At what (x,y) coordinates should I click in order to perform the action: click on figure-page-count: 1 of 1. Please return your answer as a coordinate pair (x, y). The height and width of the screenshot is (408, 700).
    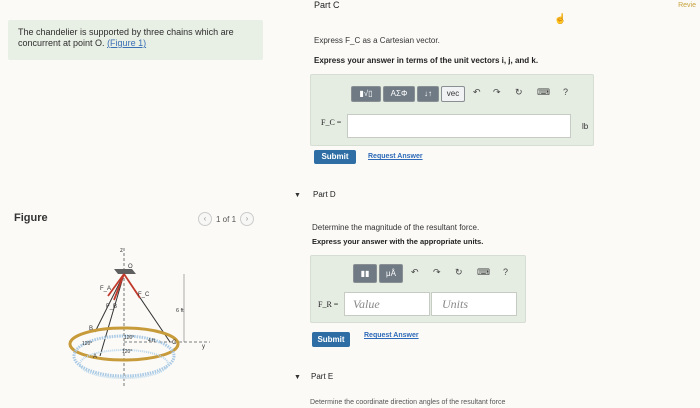
    Looking at the image, I should click on (226, 219).